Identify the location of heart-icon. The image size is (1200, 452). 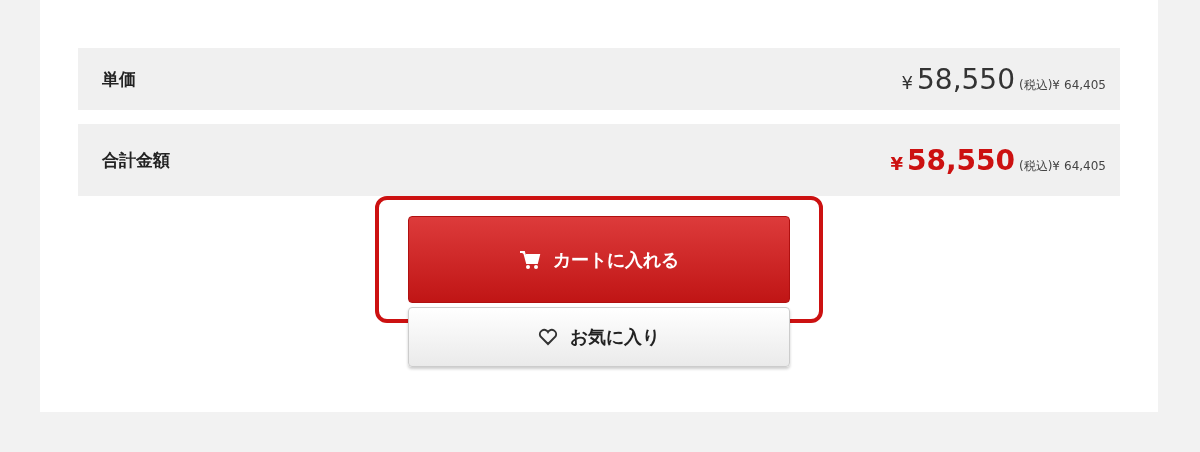
(548, 337).